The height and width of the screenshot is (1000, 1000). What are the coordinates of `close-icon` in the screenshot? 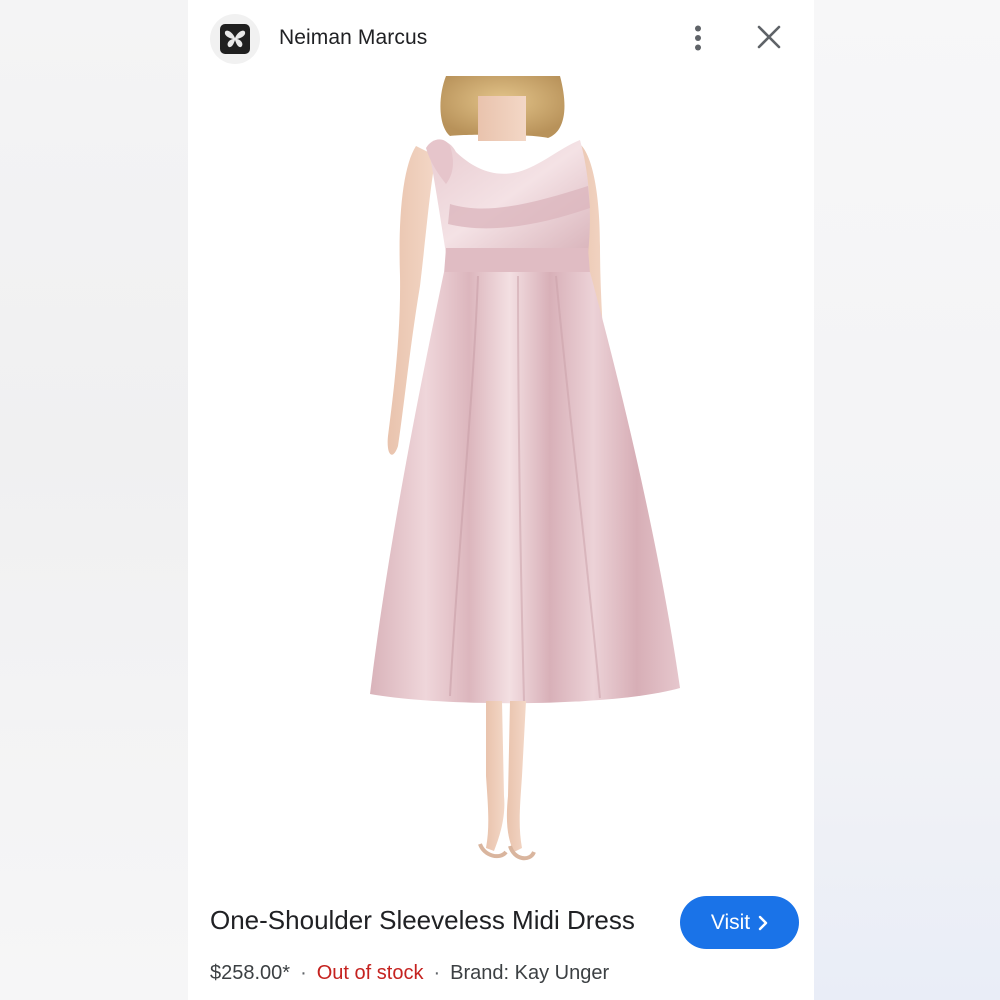 It's located at (769, 37).